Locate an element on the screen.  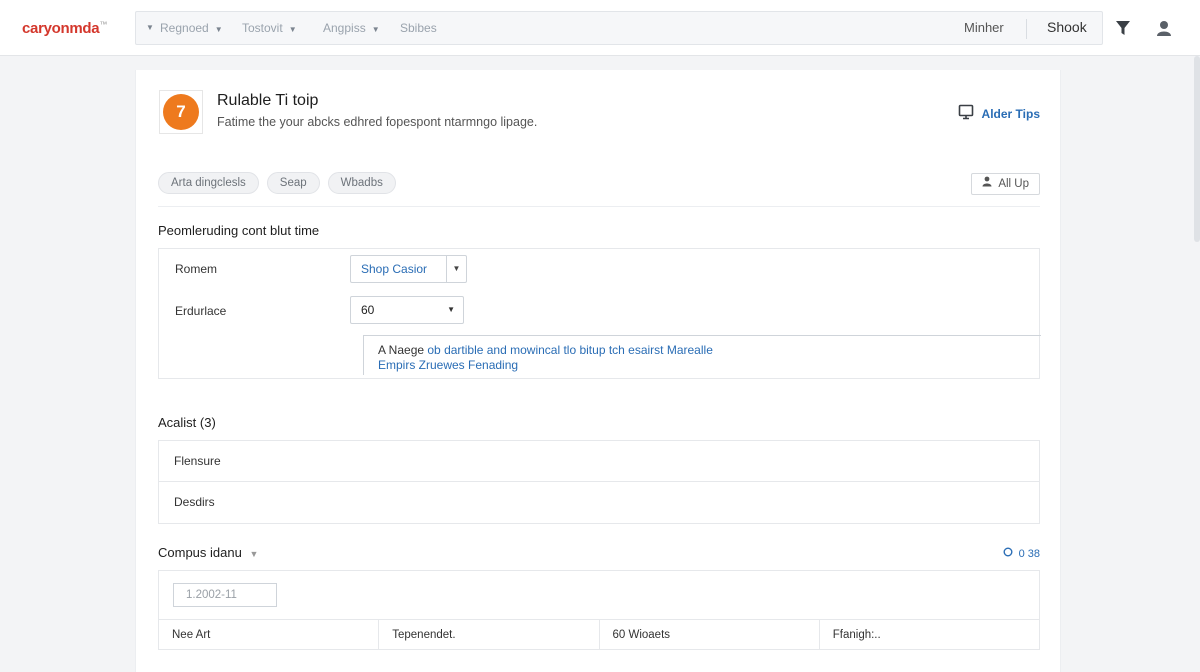
alder-tips-link: Alder Tips is located at coordinates (999, 113).